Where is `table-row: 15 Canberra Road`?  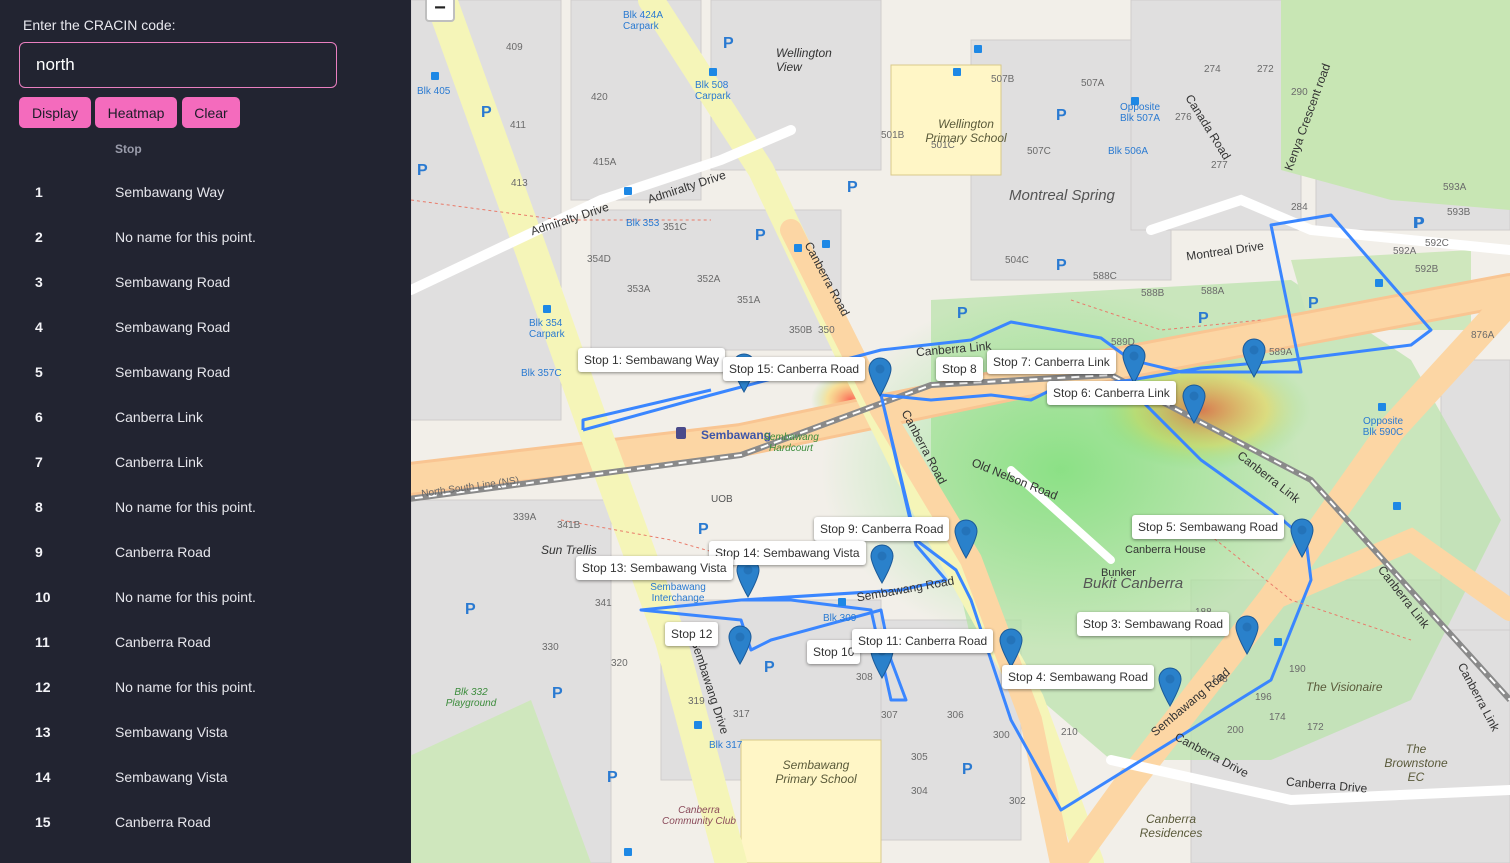
table-row: 15 Canberra Road is located at coordinates (205, 822).